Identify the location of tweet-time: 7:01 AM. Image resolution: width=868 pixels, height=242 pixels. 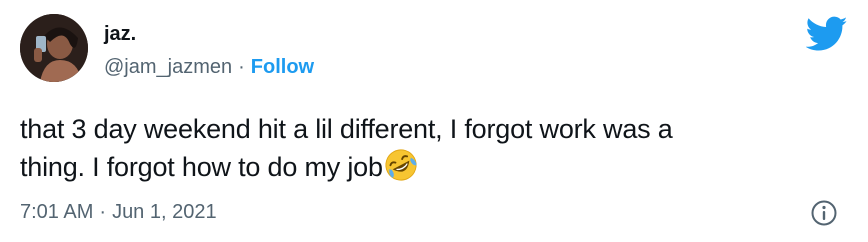
(57, 212).